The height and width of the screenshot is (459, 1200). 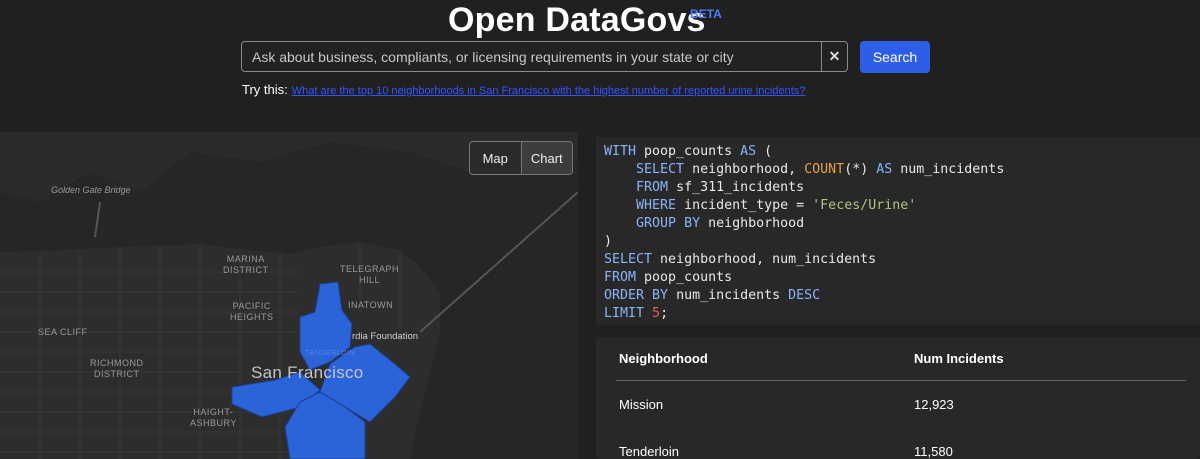 What do you see at coordinates (901, 380) in the screenshot?
I see `header-divider` at bounding box center [901, 380].